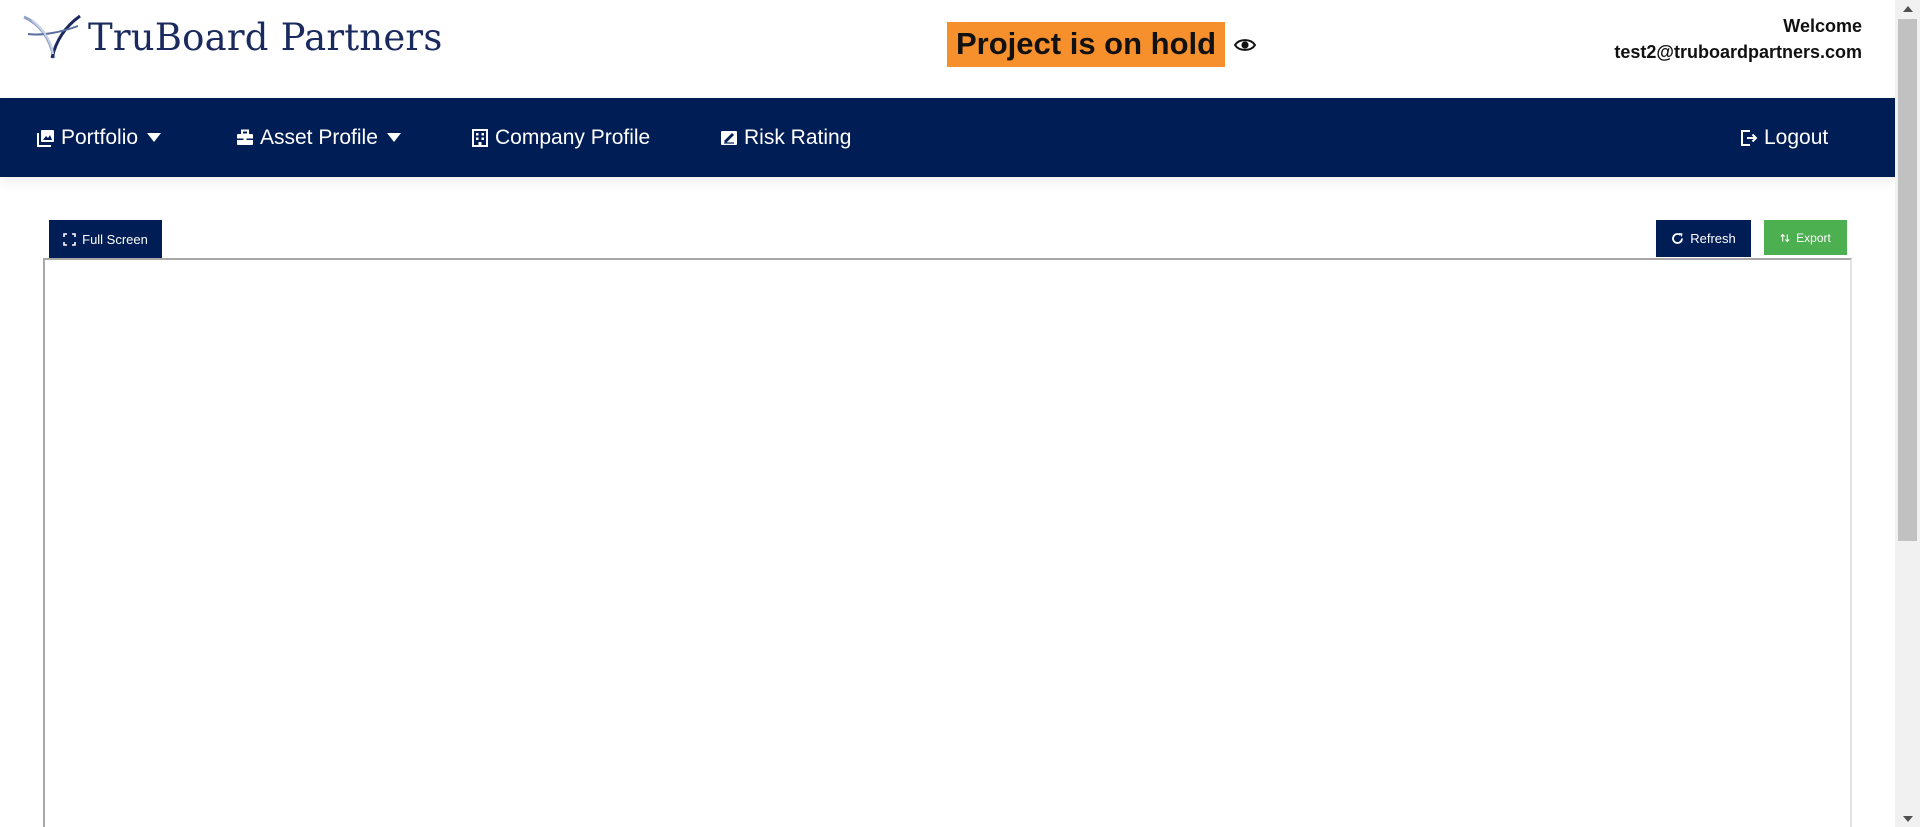 The image size is (1920, 827). What do you see at coordinates (52, 36) in the screenshot?
I see `logo-mark-icon` at bounding box center [52, 36].